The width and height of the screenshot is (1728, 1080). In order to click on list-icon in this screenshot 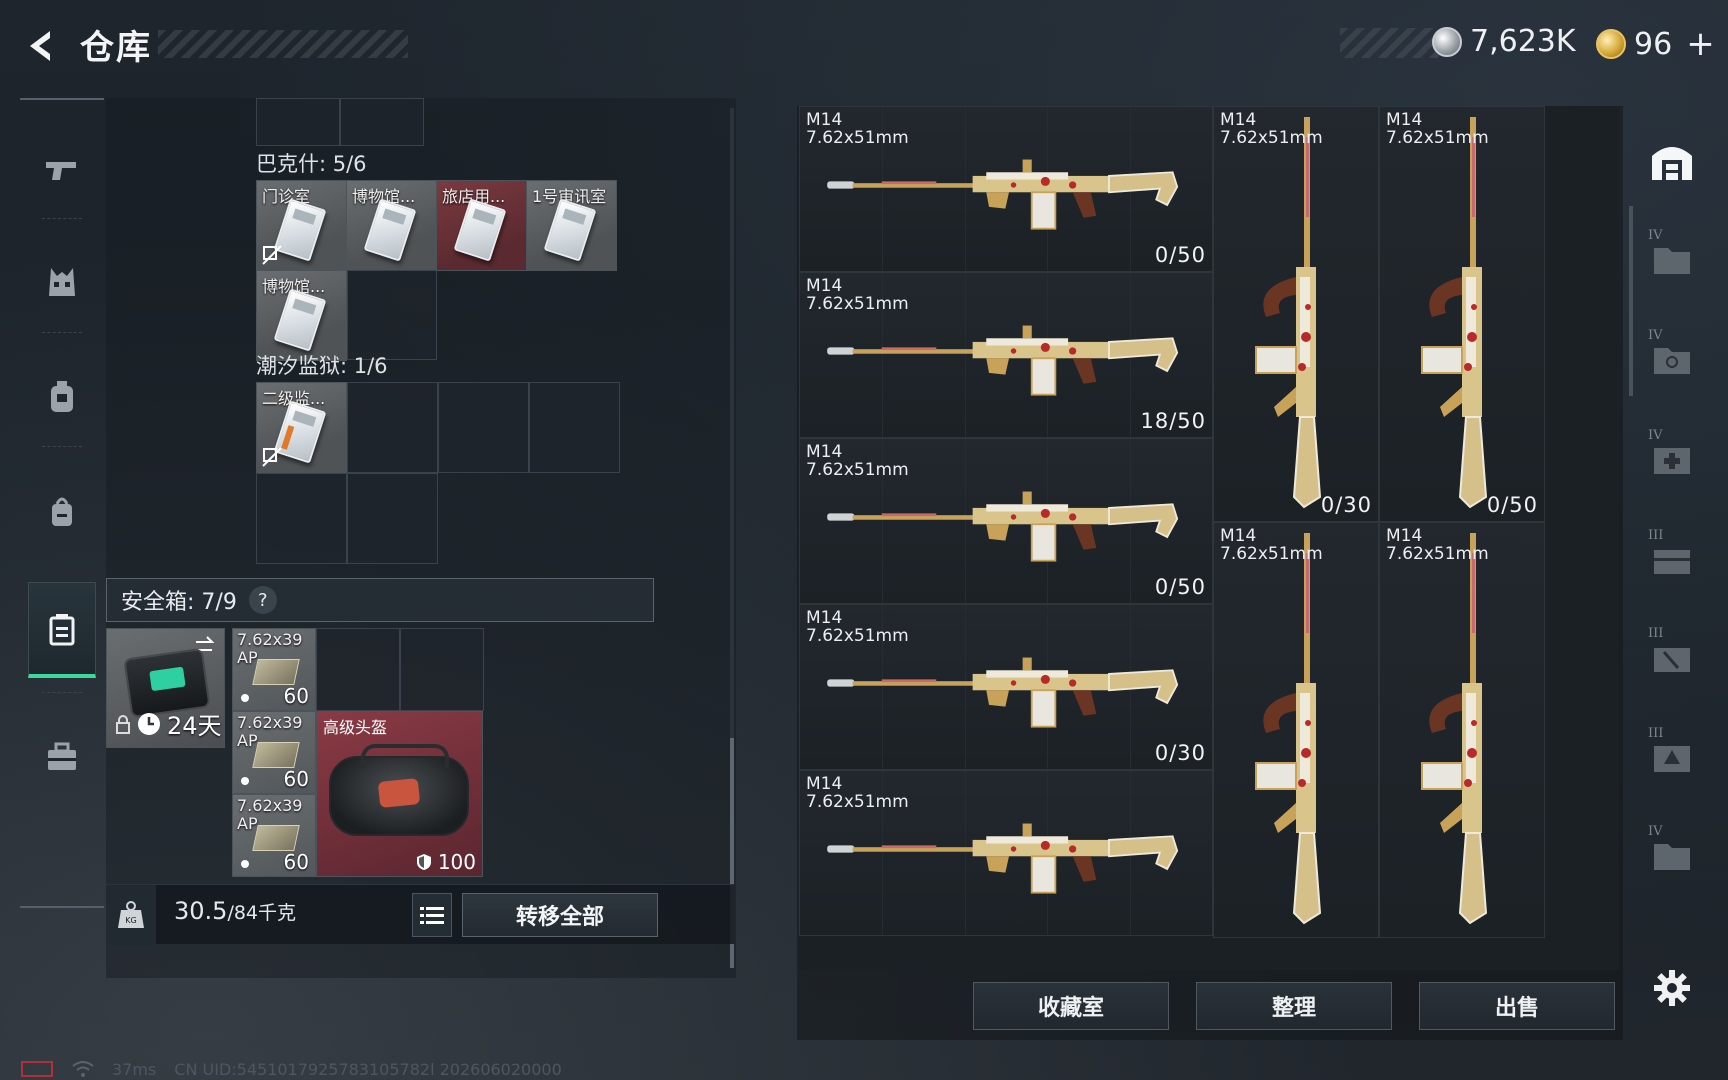, I will do `click(432, 915)`.